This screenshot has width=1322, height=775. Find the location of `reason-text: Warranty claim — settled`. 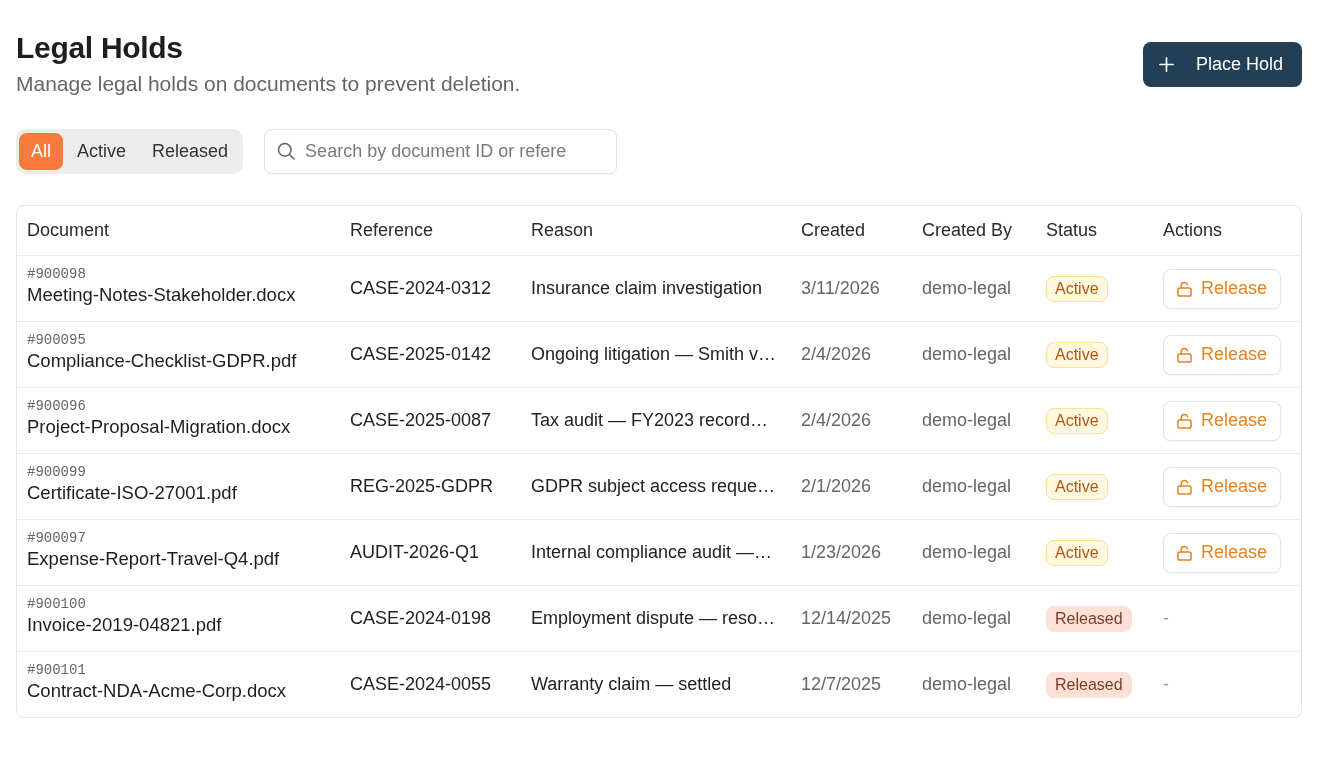

reason-text: Warranty claim — settled is located at coordinates (631, 684).